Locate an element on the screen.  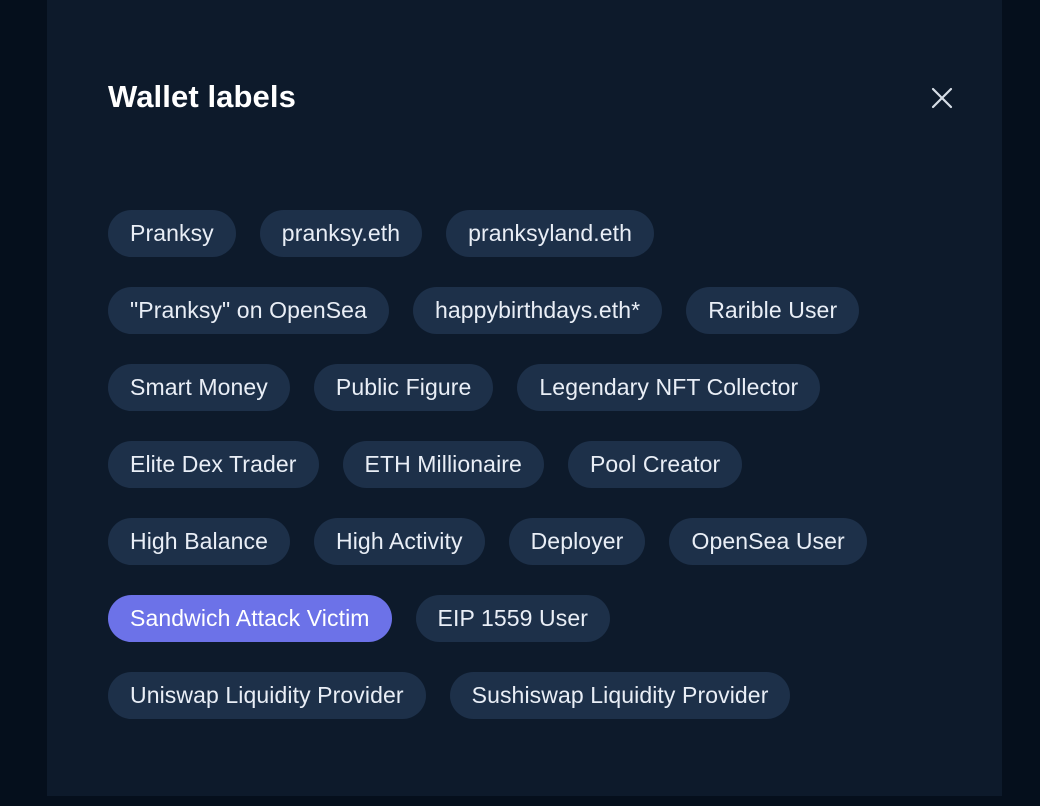
close-icon is located at coordinates (942, 98).